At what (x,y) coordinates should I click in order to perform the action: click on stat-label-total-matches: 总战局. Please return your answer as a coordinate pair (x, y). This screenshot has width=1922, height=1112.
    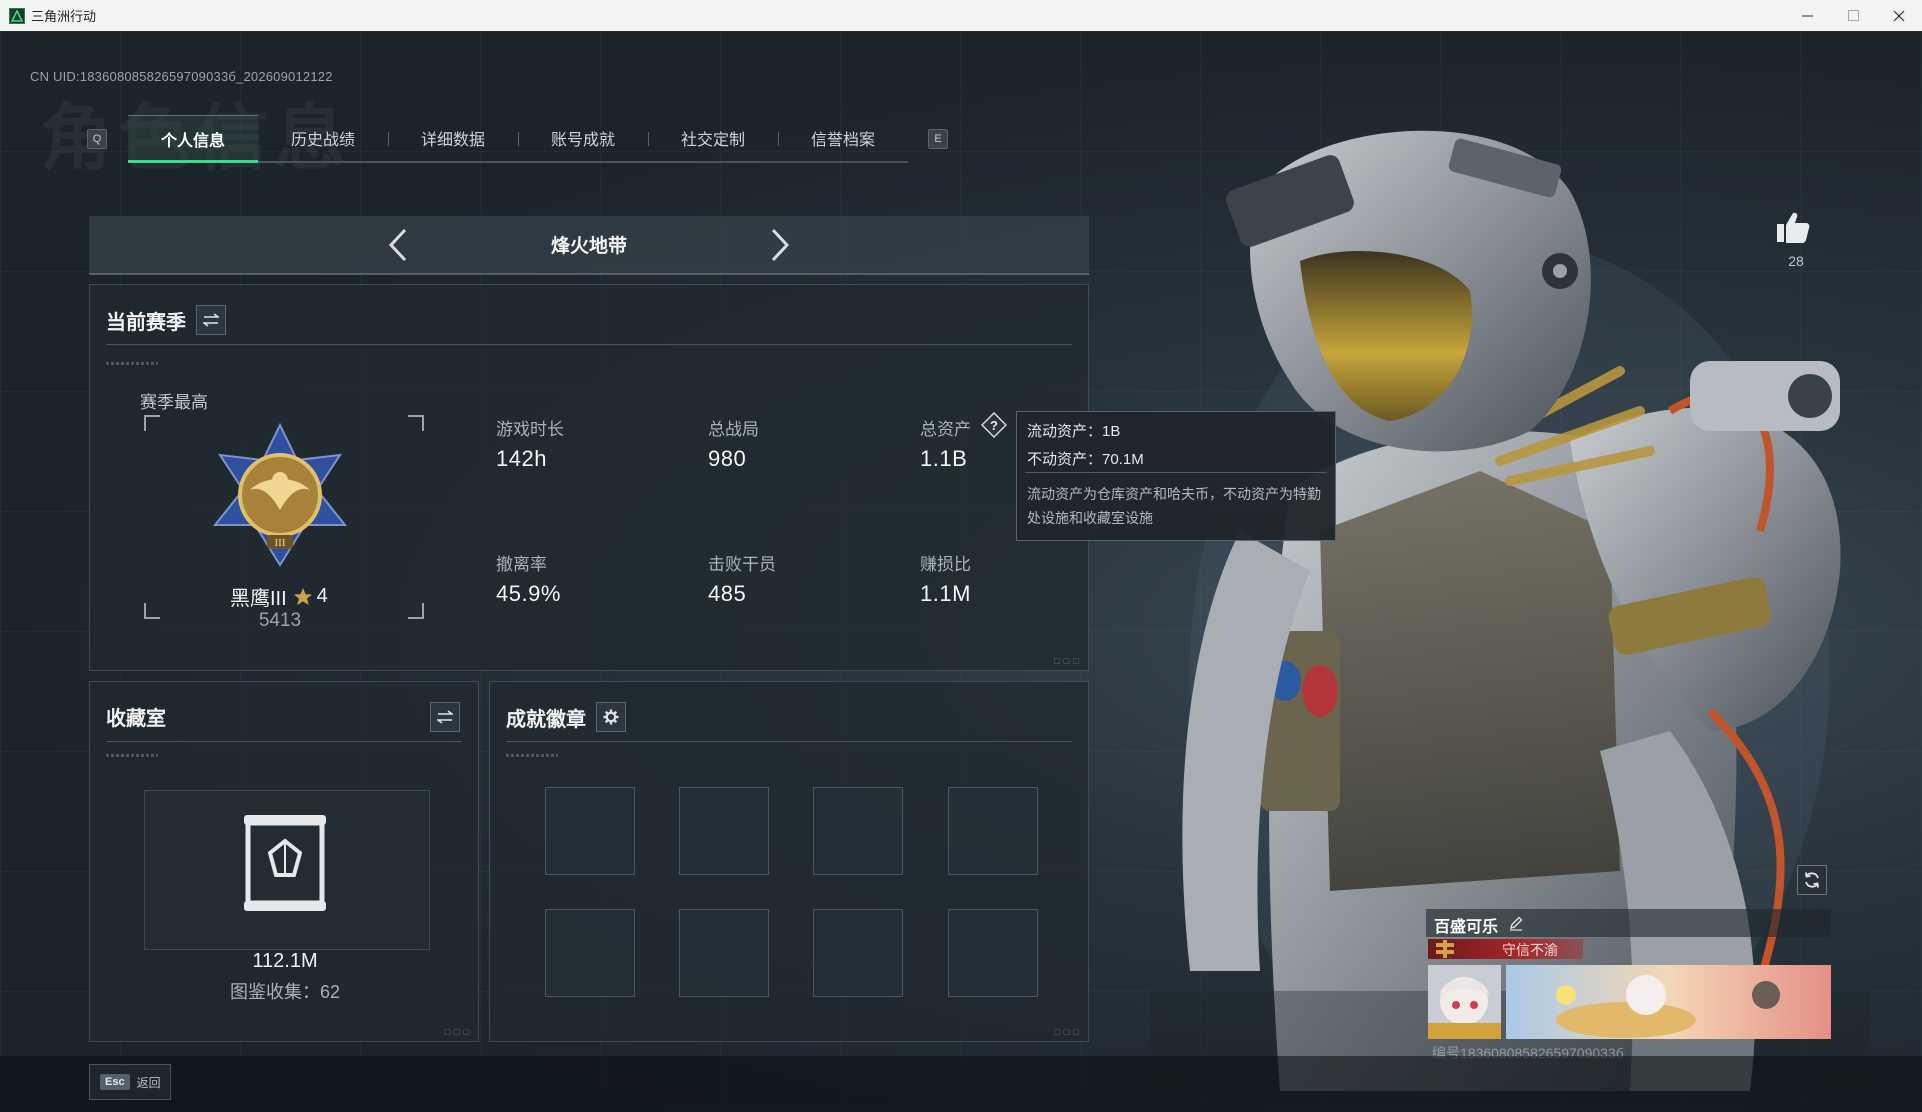
    Looking at the image, I should click on (733, 429).